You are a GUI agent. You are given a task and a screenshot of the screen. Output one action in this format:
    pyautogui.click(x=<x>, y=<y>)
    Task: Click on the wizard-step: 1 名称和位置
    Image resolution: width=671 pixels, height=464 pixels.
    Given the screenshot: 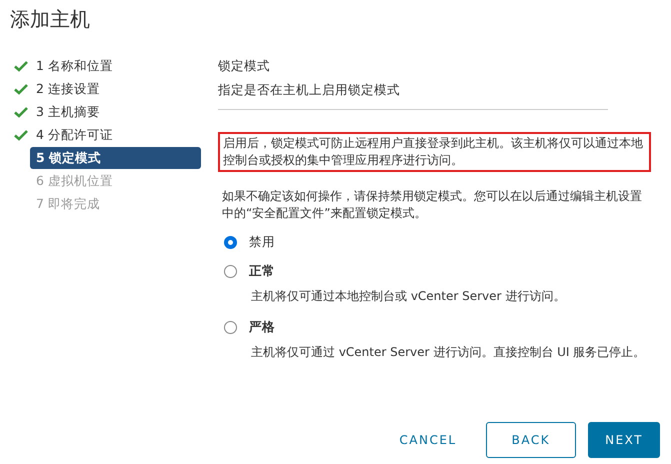 What is the action you would take?
    pyautogui.click(x=115, y=65)
    